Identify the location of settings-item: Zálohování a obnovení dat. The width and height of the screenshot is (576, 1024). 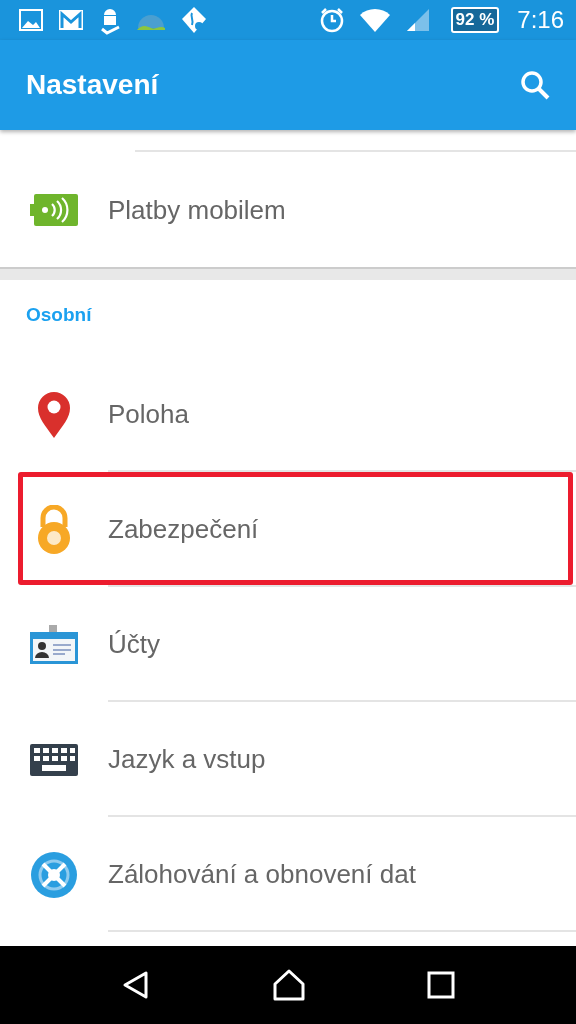
(288, 874).